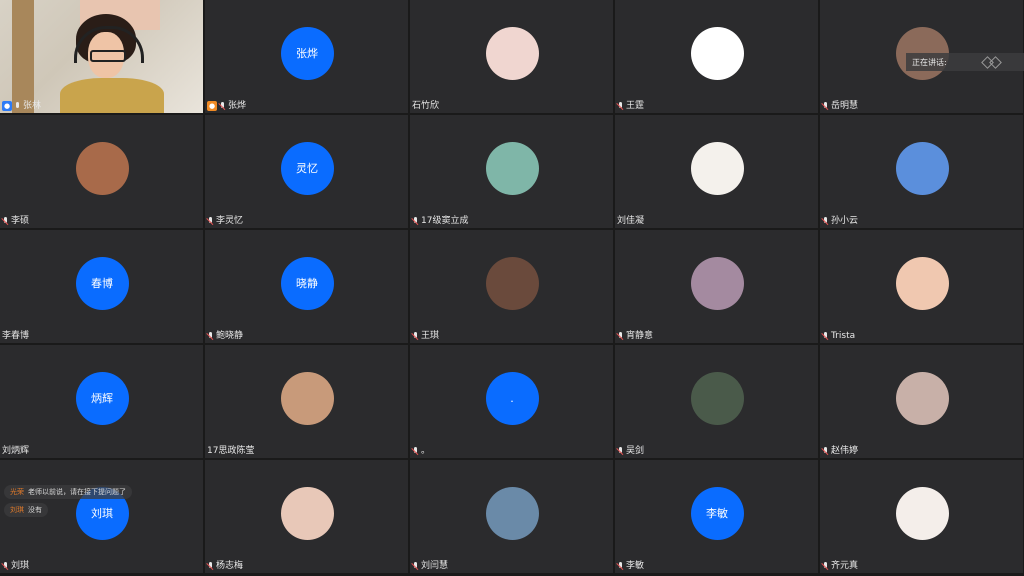  I want to click on chat-message: 没有, so click(35, 510).